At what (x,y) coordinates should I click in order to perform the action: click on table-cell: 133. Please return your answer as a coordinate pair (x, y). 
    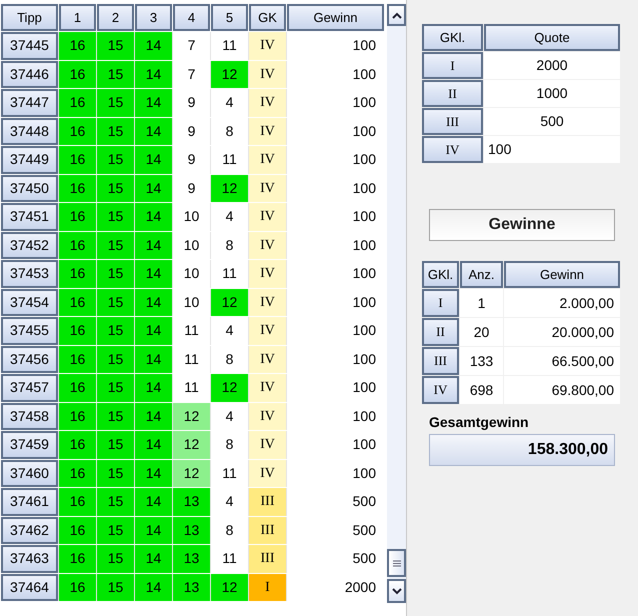
    Looking at the image, I should click on (481, 361).